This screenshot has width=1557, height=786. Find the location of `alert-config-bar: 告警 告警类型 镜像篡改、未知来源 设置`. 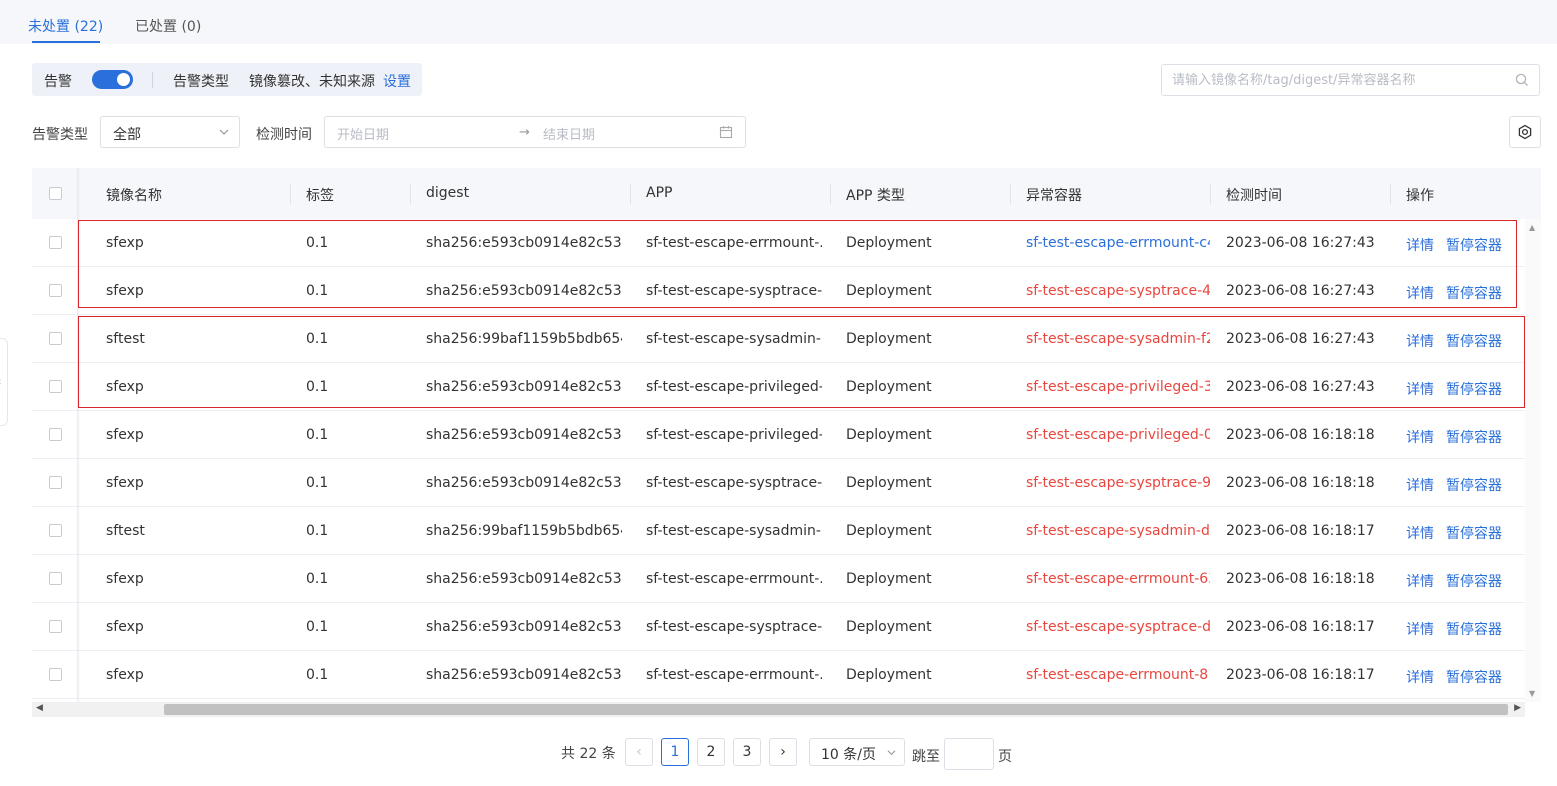

alert-config-bar: 告警 告警类型 镜像篡改、未知来源 设置 is located at coordinates (227, 79).